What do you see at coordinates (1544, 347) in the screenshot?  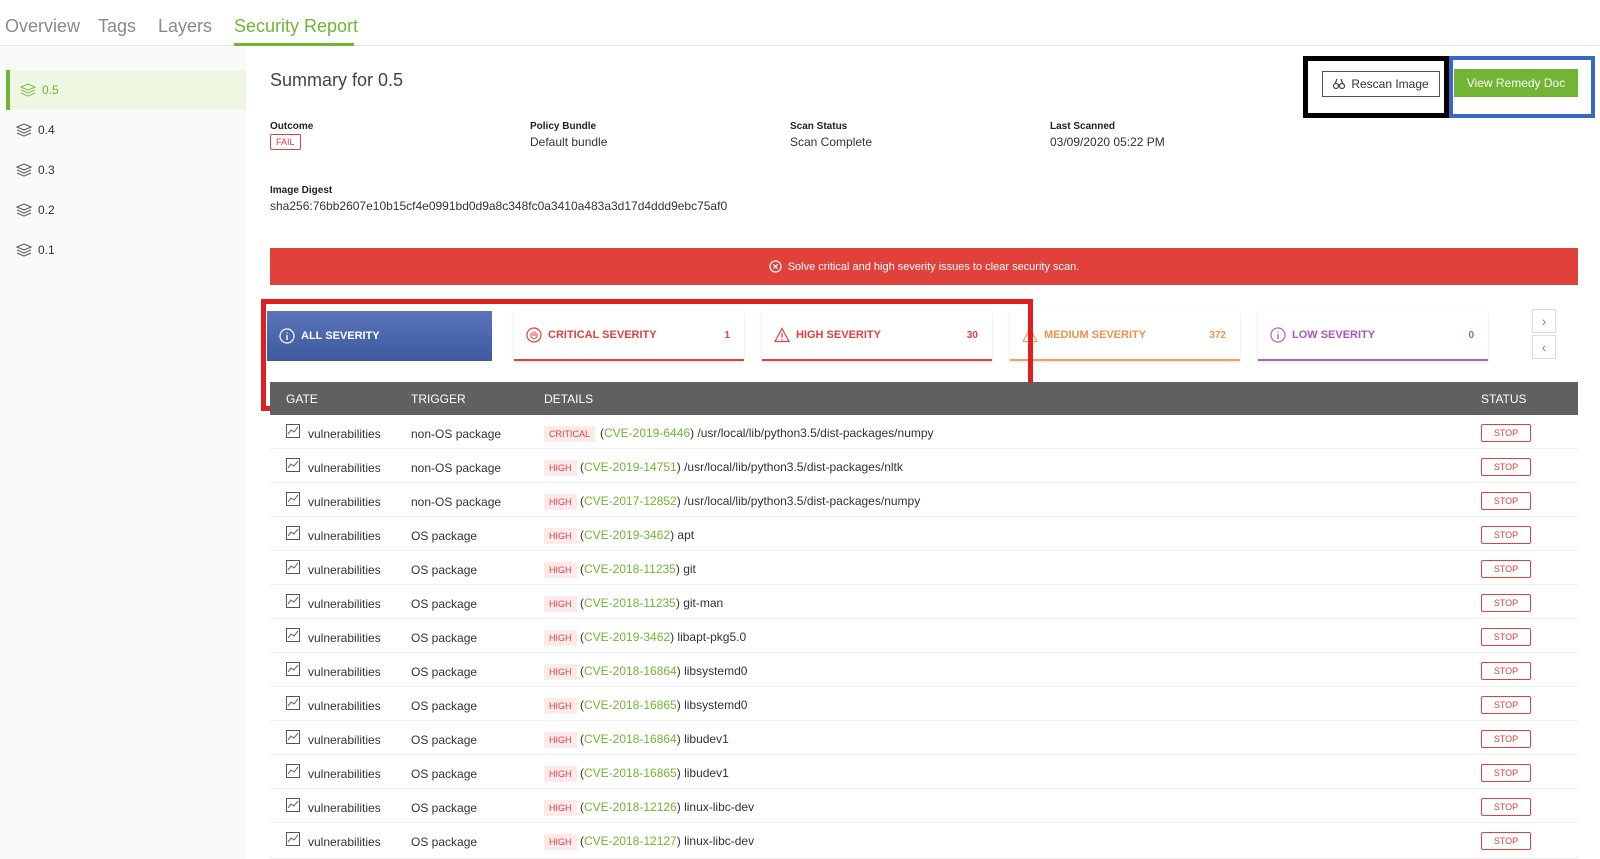 I see `prev-page-button: ‹` at bounding box center [1544, 347].